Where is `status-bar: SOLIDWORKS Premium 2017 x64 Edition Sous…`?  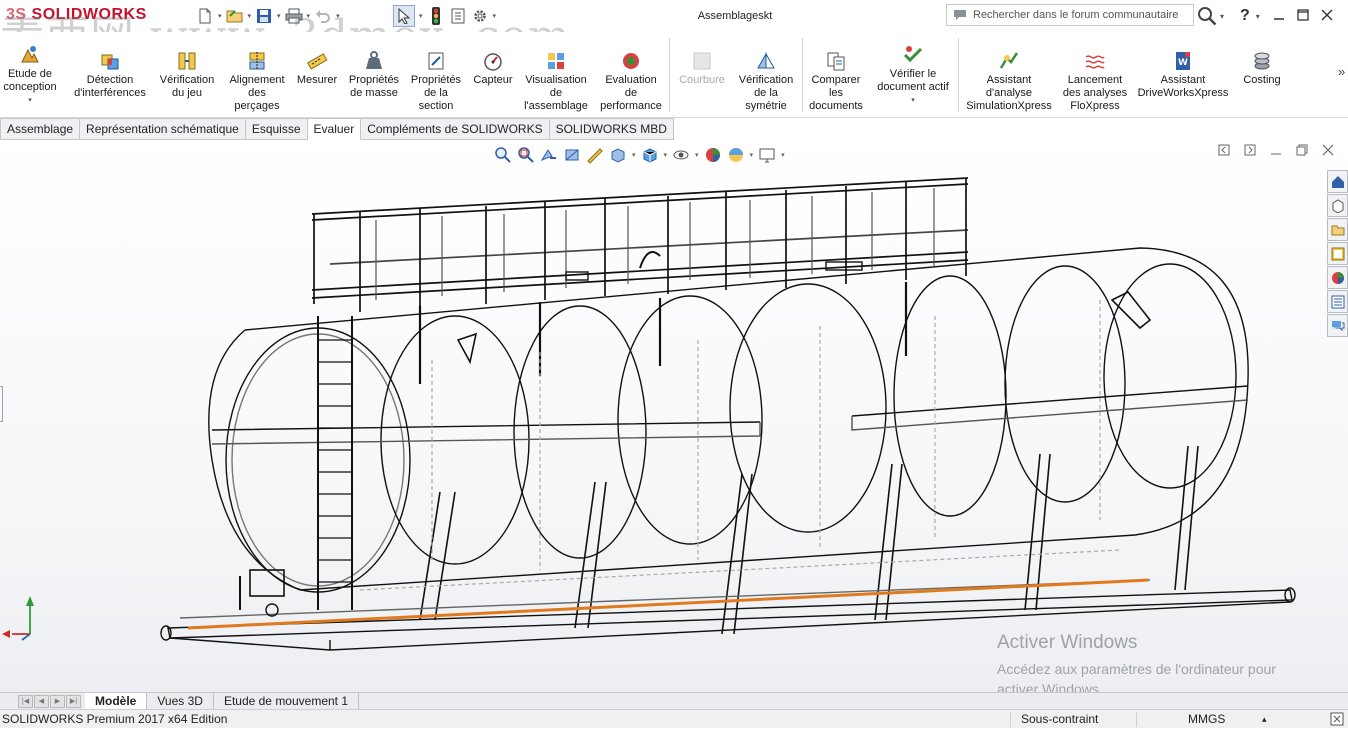
status-bar: SOLIDWORKS Premium 2017 x64 Edition Sous… is located at coordinates (674, 718).